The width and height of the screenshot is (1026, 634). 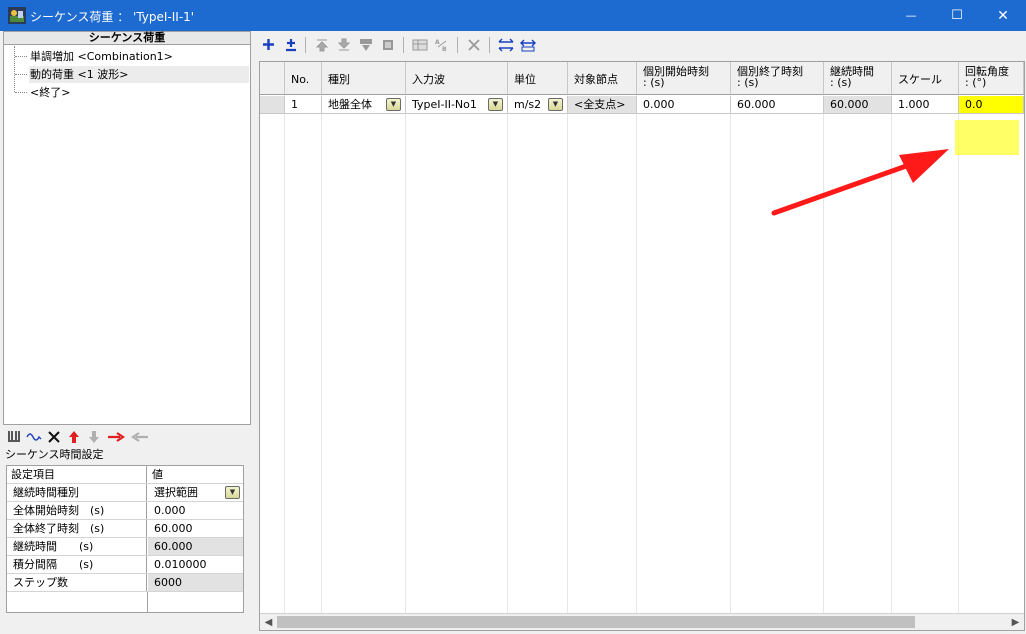 What do you see at coordinates (176, 492) in the screenshot?
I see `prop-value: 選択範囲` at bounding box center [176, 492].